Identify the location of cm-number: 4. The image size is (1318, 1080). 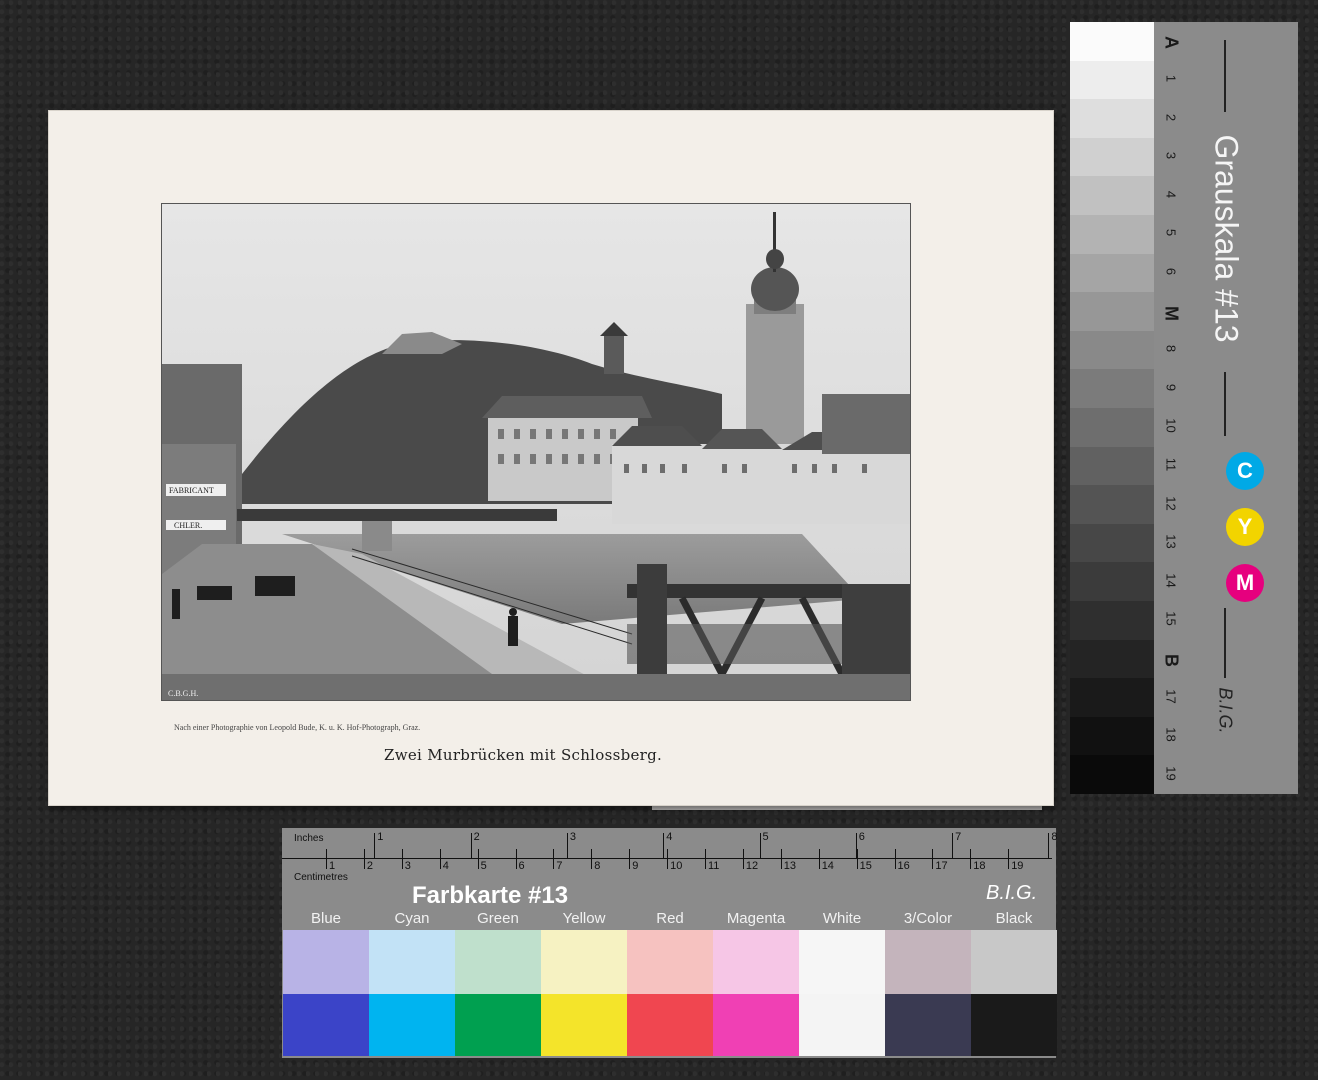
(445, 866).